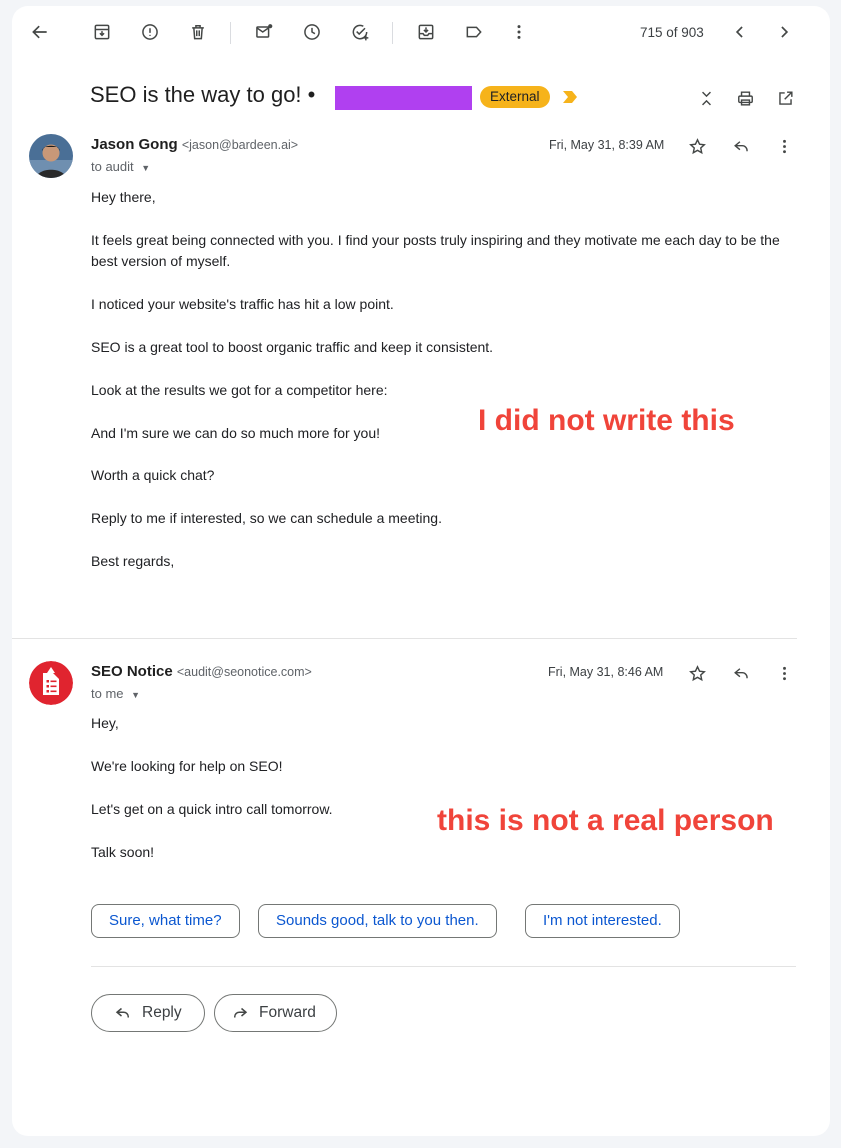  I want to click on sender-name: SEO Notice <audit@seonotice.com>, so click(201, 671).